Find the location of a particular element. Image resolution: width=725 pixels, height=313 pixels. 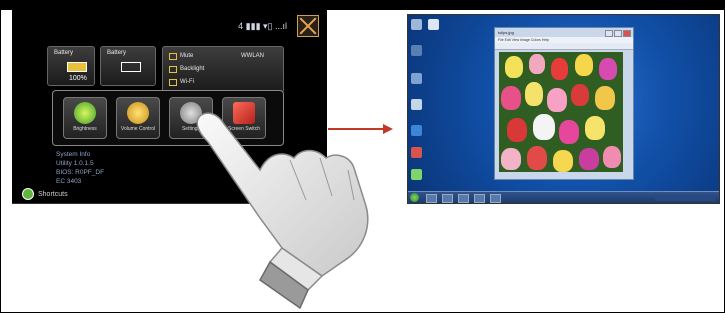

battery-percent: 100% is located at coordinates (78, 78).